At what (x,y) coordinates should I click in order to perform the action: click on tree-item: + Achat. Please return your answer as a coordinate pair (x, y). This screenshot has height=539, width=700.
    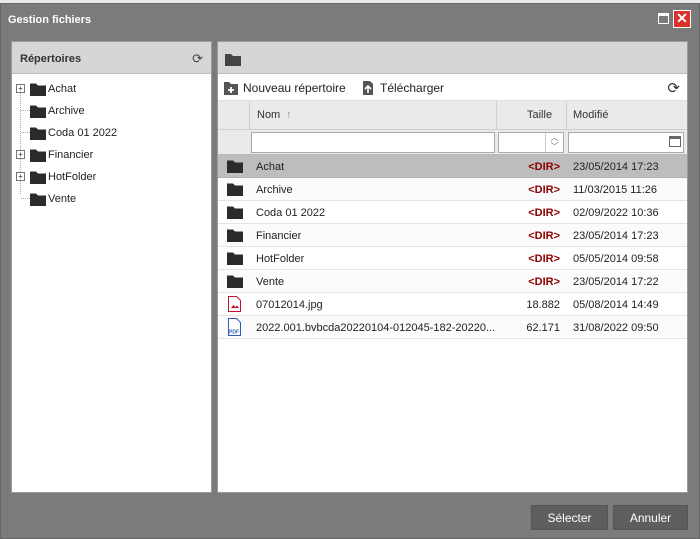
    Looking at the image, I should click on (111, 89).